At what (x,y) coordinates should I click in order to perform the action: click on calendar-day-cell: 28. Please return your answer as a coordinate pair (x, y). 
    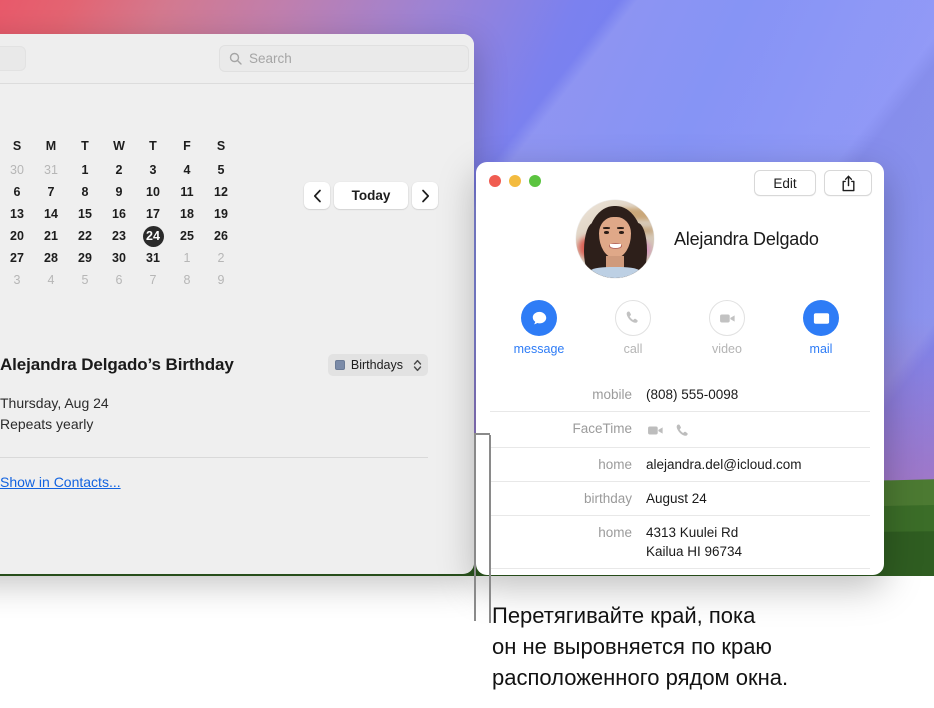
    Looking at the image, I should click on (51, 258).